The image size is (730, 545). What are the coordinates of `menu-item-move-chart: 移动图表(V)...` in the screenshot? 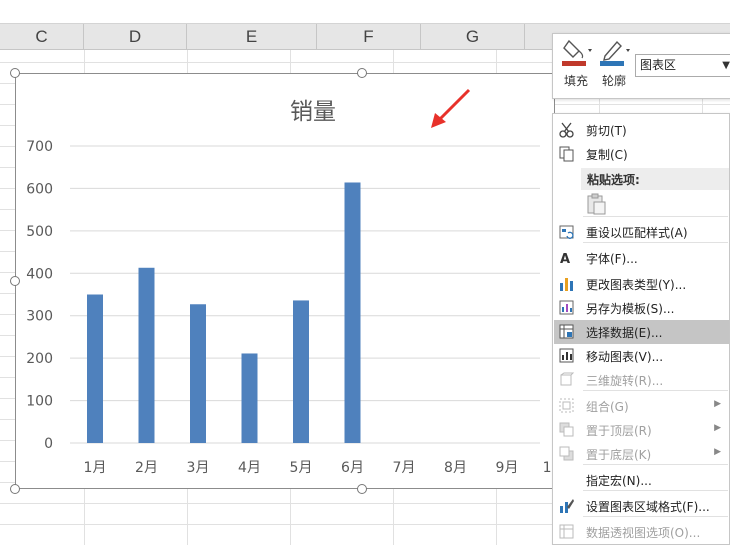 It's located at (641, 356).